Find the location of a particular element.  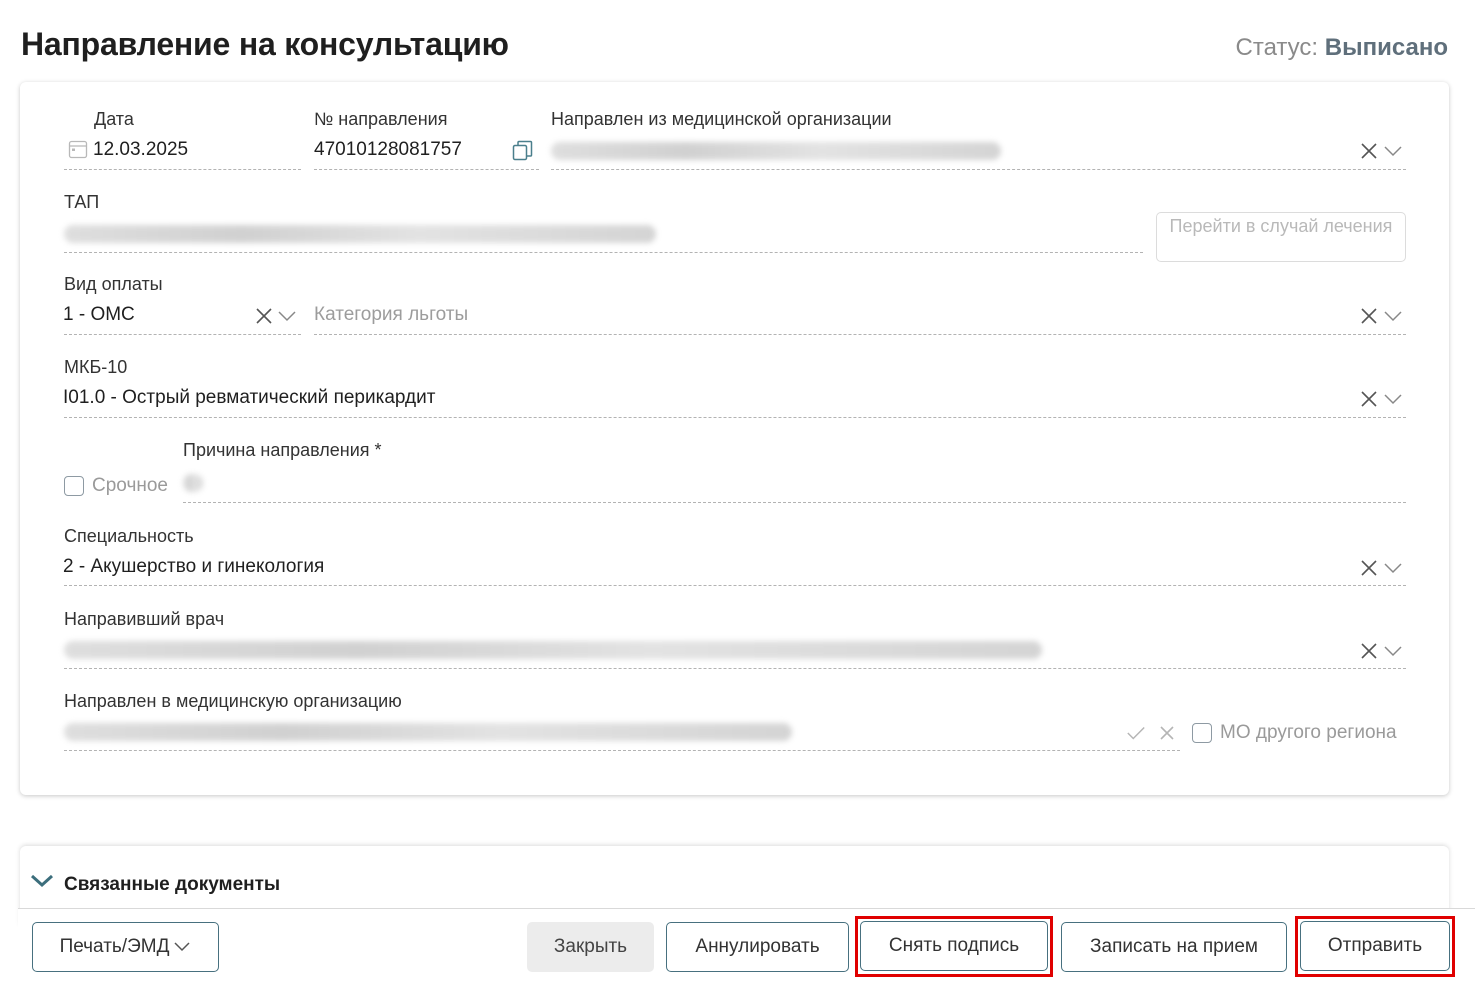

tap-value-redacted is located at coordinates (360, 234).